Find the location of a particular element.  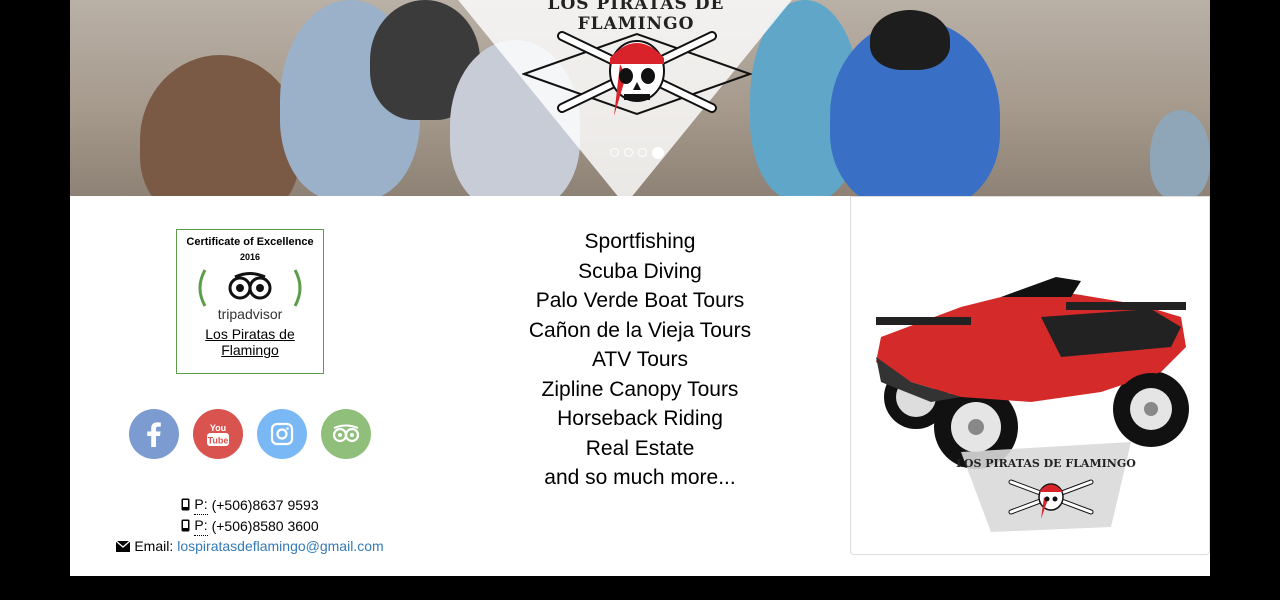

phone-row: P: (+506)8637 9593 is located at coordinates (250, 504).